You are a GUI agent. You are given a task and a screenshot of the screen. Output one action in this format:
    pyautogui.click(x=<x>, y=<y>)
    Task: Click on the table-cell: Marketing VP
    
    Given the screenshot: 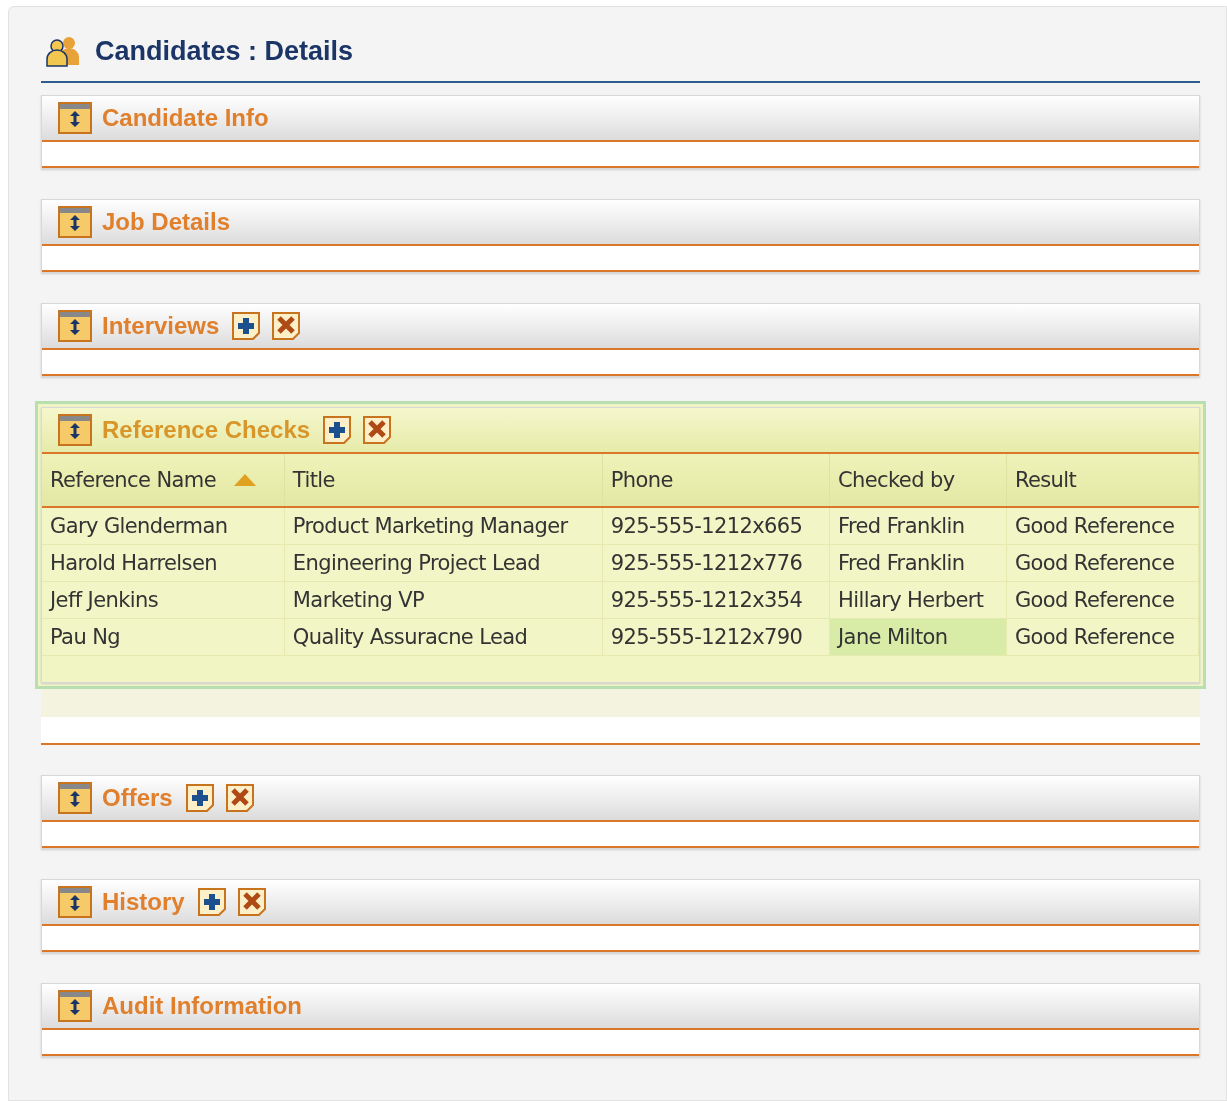 What is the action you would take?
    pyautogui.click(x=443, y=600)
    